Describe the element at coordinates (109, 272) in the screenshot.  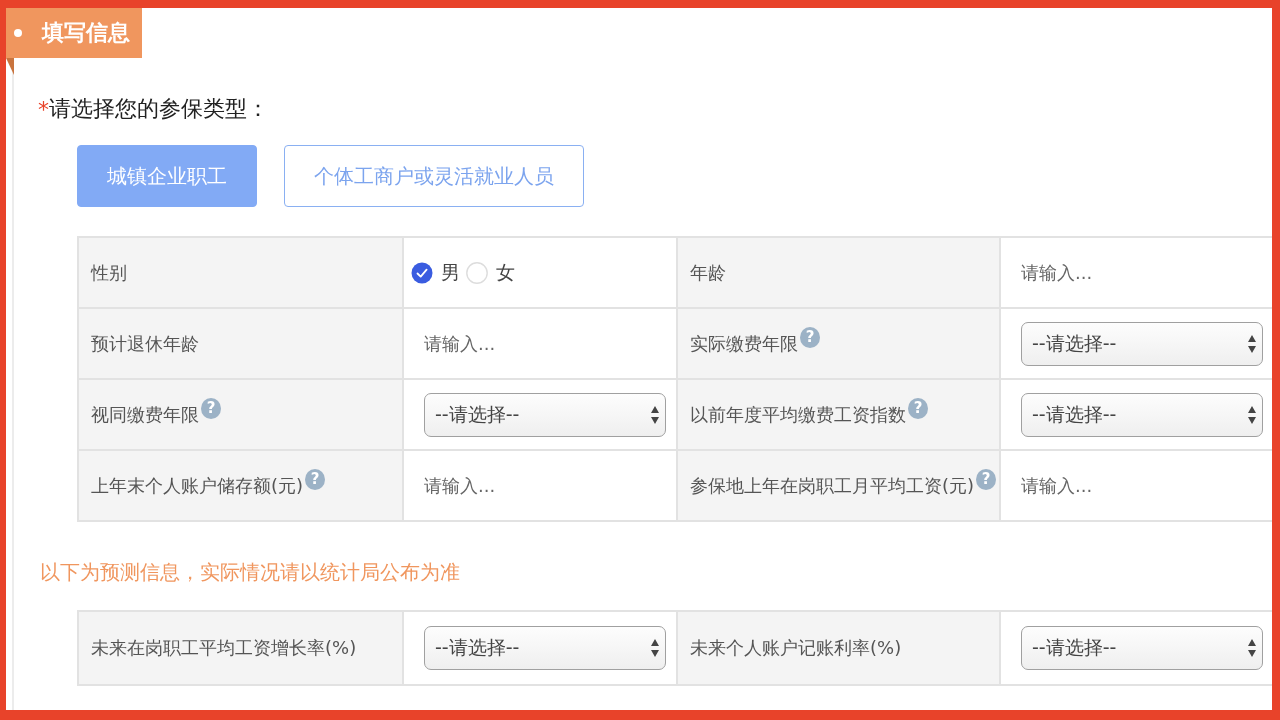
I see `field-label: 性别` at that location.